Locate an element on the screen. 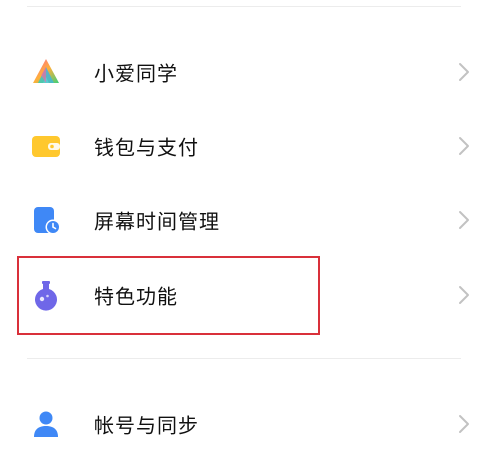 The image size is (488, 461). xiaoai-assistant-icon is located at coordinates (46, 72).